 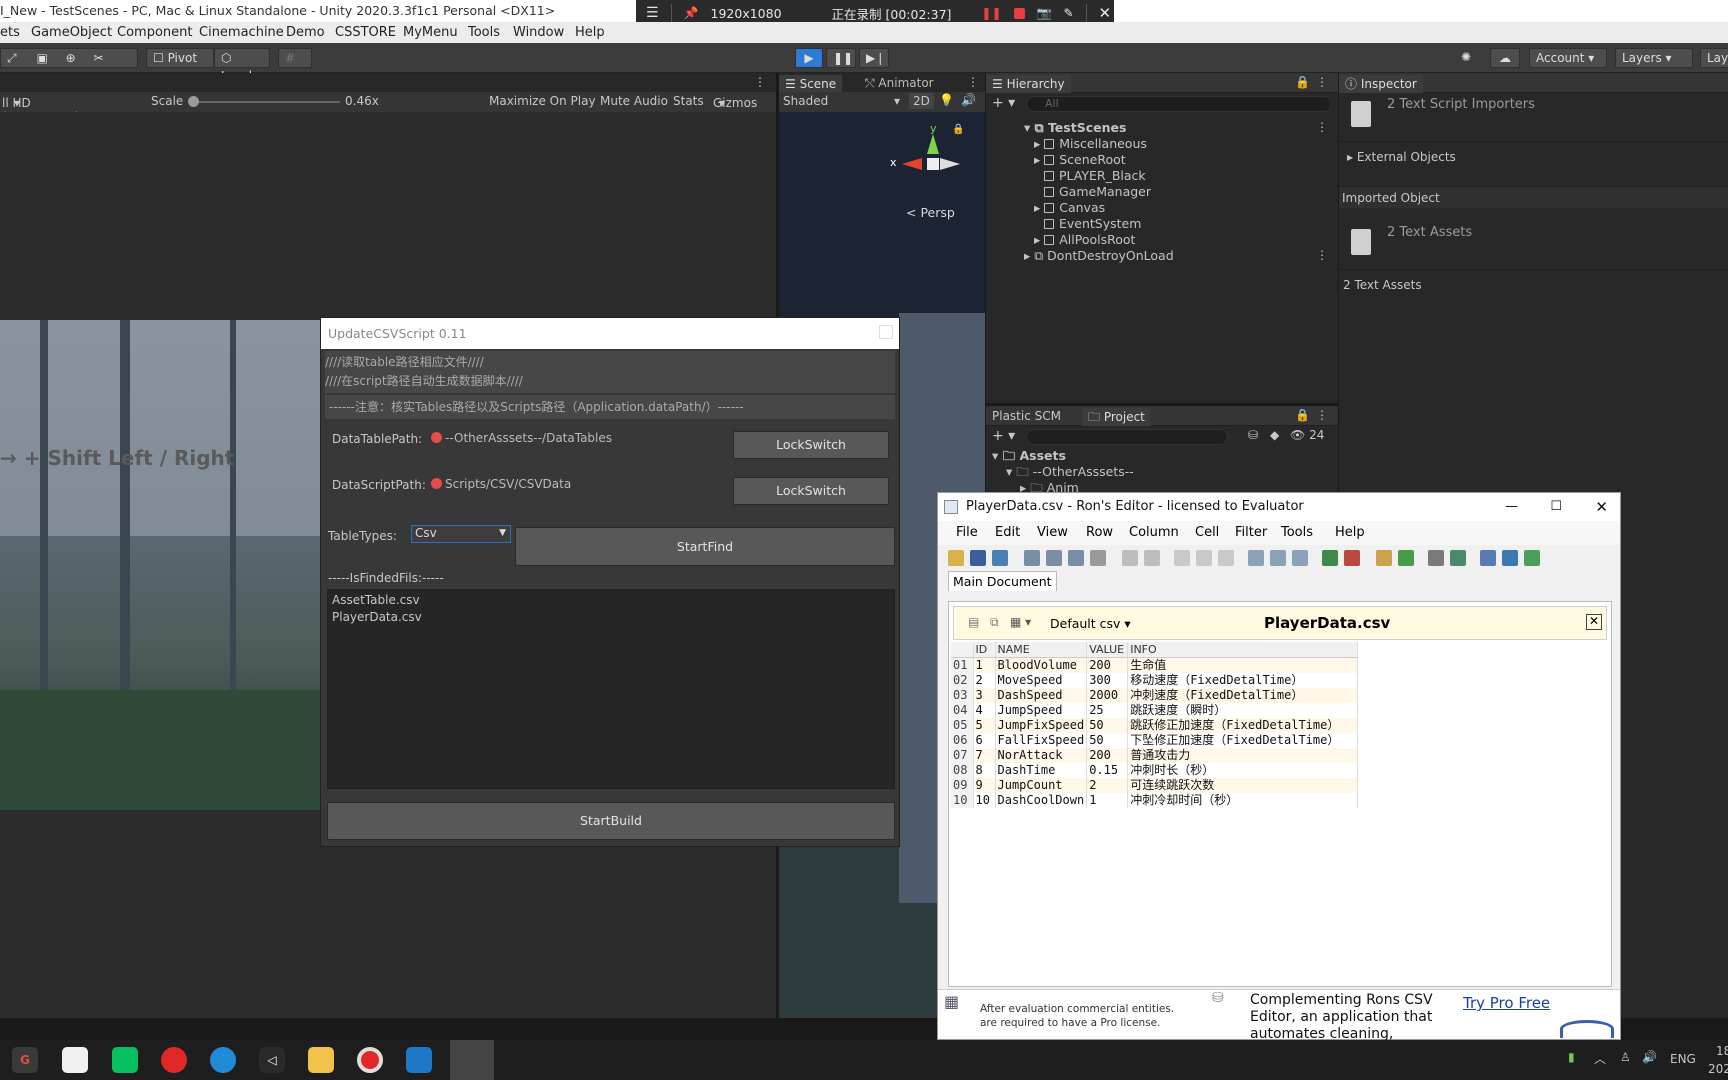 What do you see at coordinates (1594, 622) in the screenshot?
I see `close-document-icon: ✕` at bounding box center [1594, 622].